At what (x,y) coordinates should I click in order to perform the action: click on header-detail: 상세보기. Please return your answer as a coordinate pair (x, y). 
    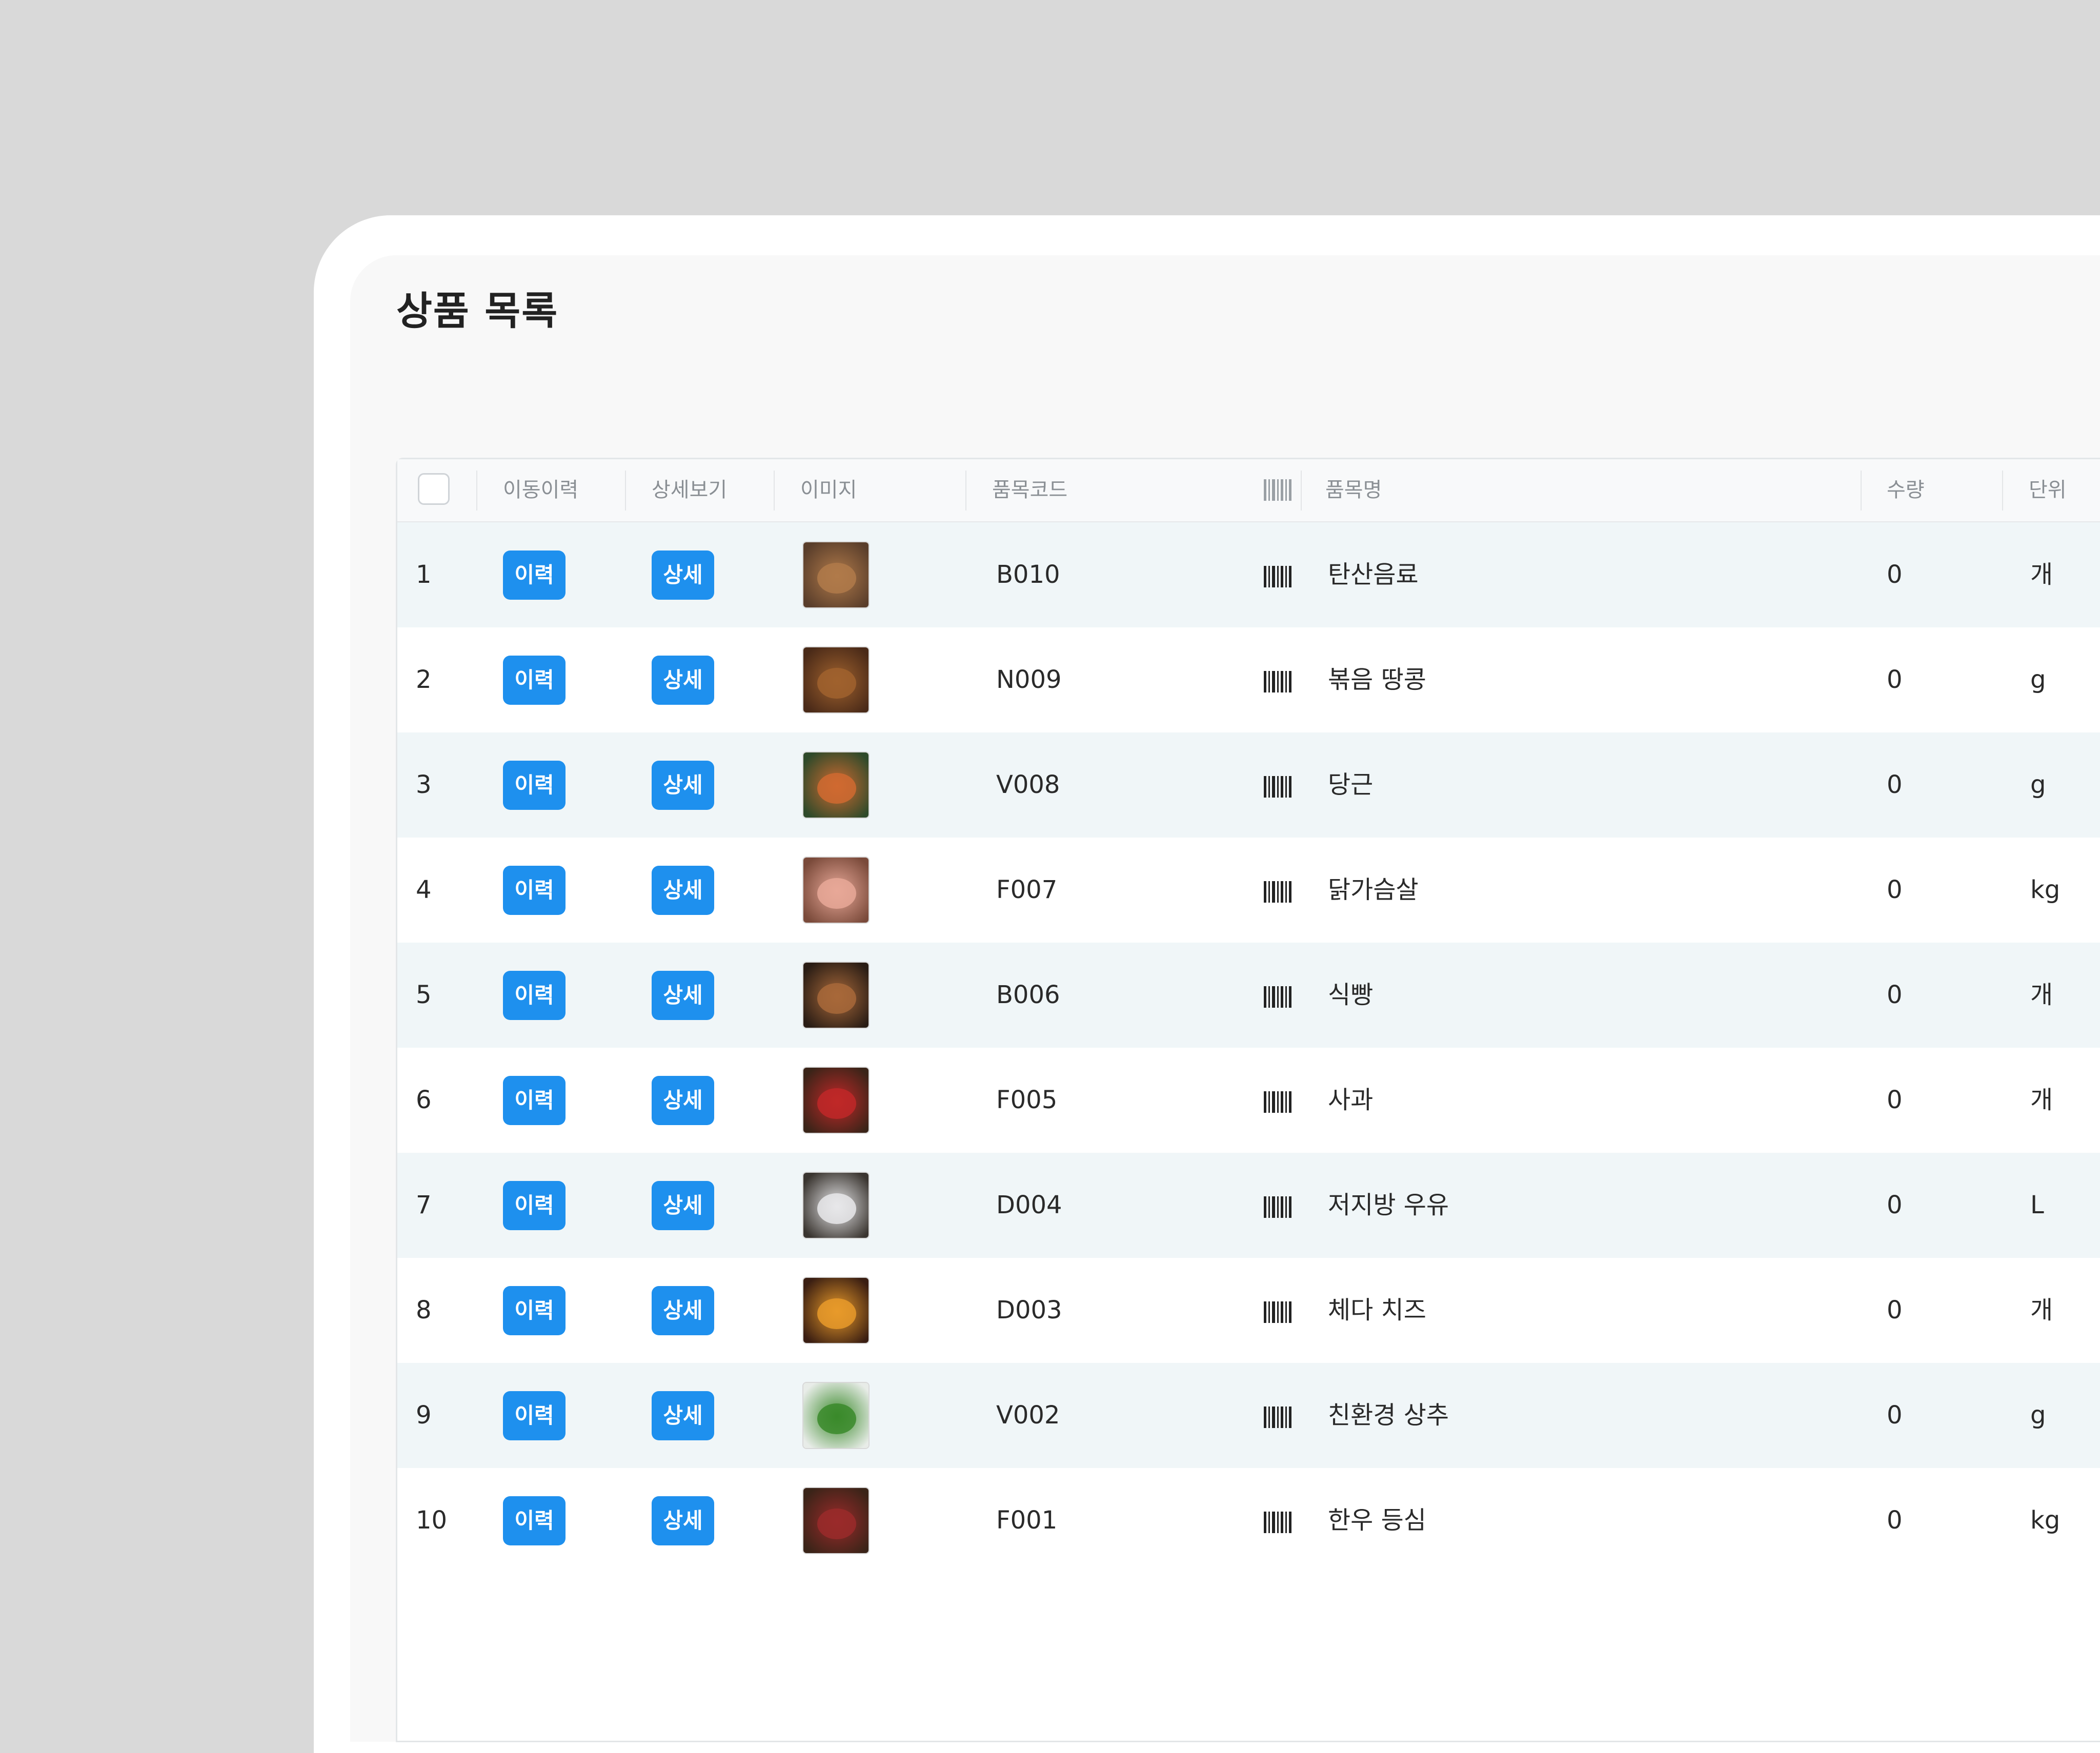
    Looking at the image, I should click on (689, 490).